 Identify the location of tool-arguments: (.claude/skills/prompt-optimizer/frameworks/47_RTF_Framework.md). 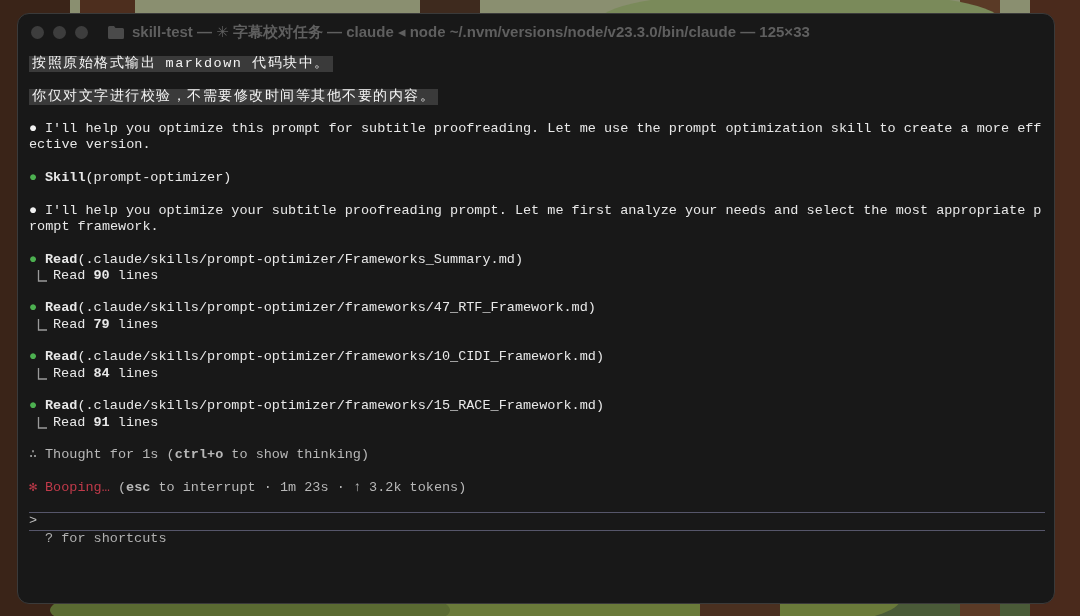
(336, 308).